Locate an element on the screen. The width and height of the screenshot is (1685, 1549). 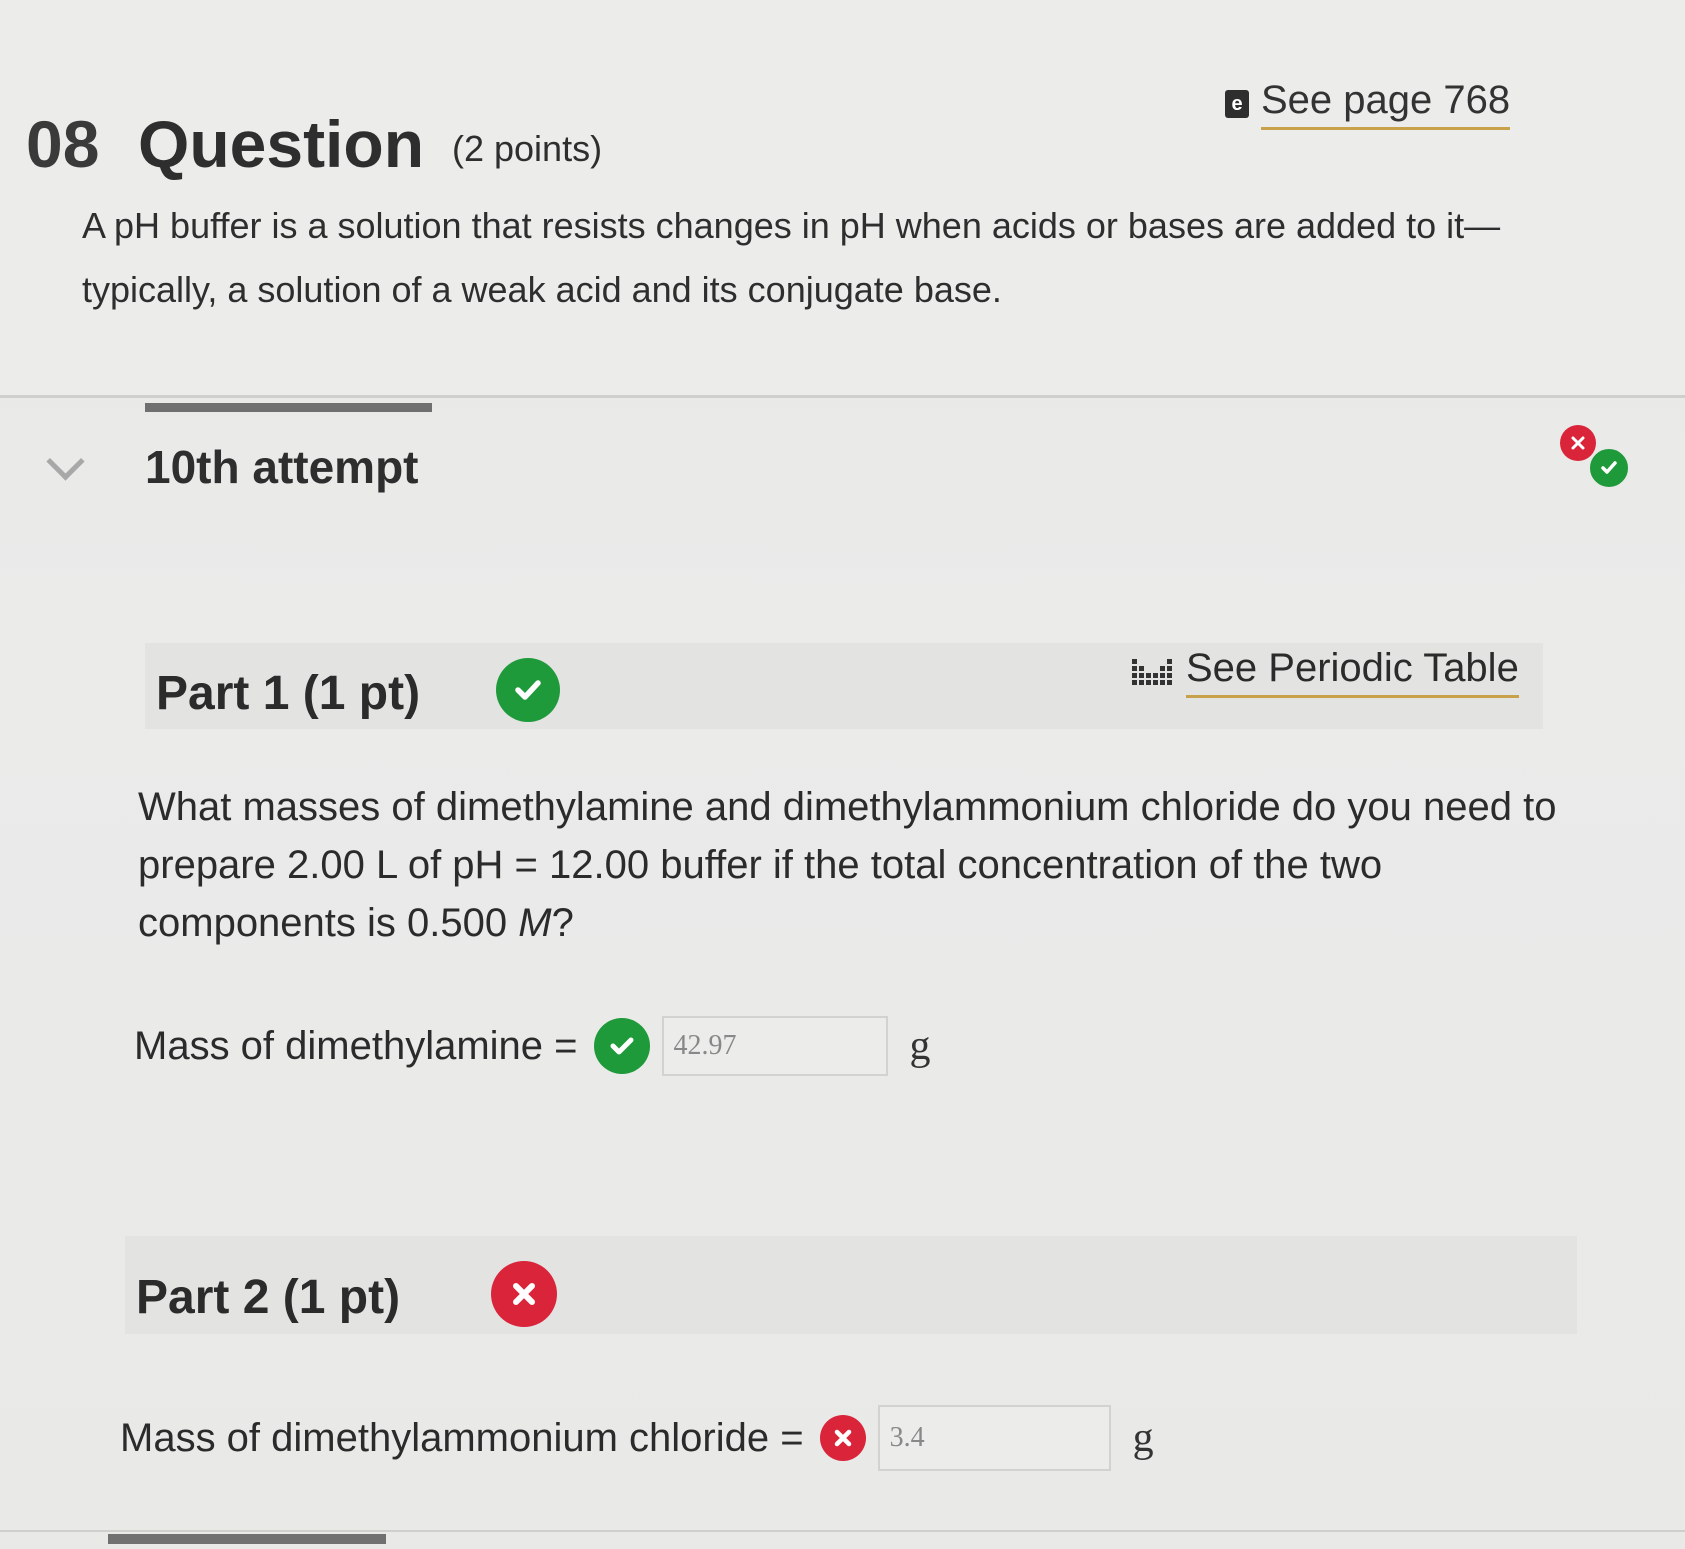
question-title: Question is located at coordinates (281, 144).